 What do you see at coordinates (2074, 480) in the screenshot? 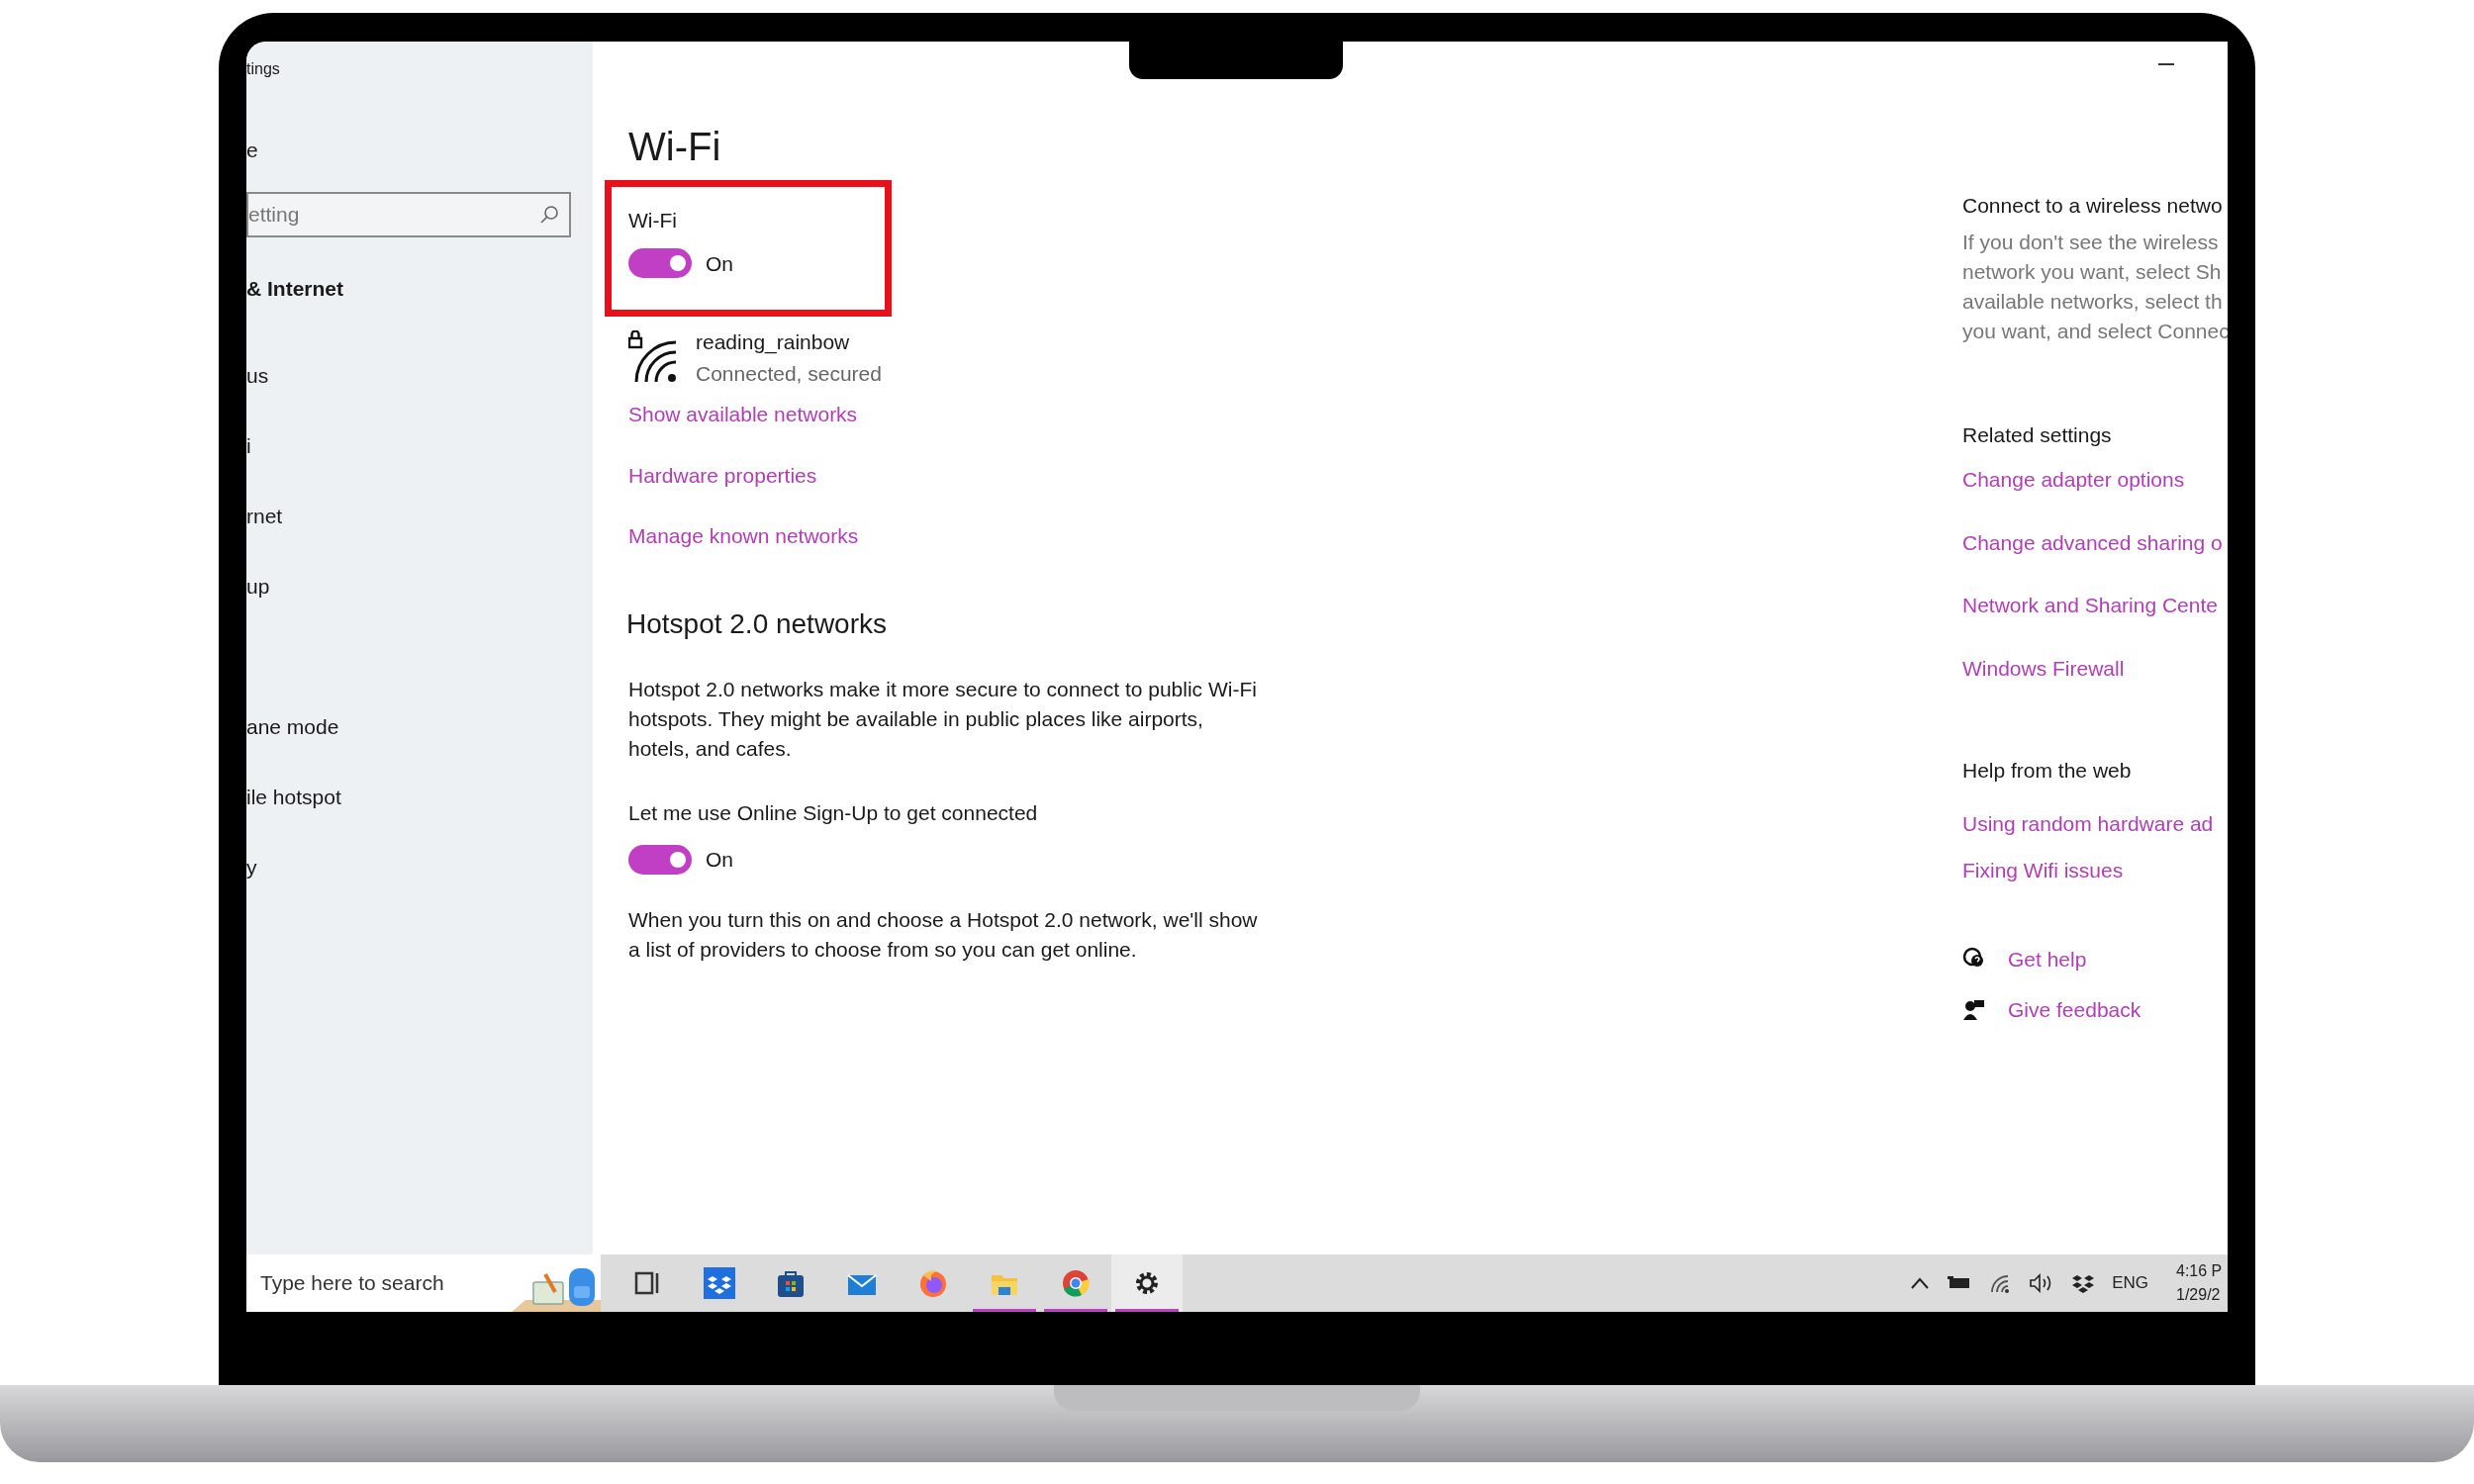
I see `settings-link: Change adapter options` at bounding box center [2074, 480].